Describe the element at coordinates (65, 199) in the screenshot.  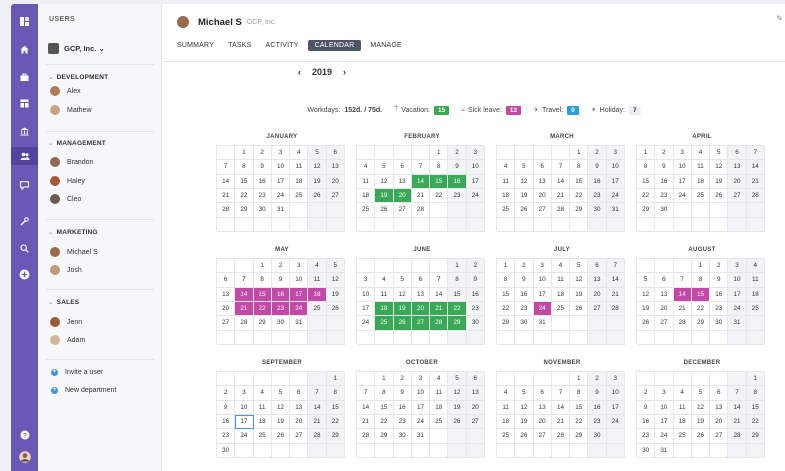
I see `user-item-cleo: Cleo` at that location.